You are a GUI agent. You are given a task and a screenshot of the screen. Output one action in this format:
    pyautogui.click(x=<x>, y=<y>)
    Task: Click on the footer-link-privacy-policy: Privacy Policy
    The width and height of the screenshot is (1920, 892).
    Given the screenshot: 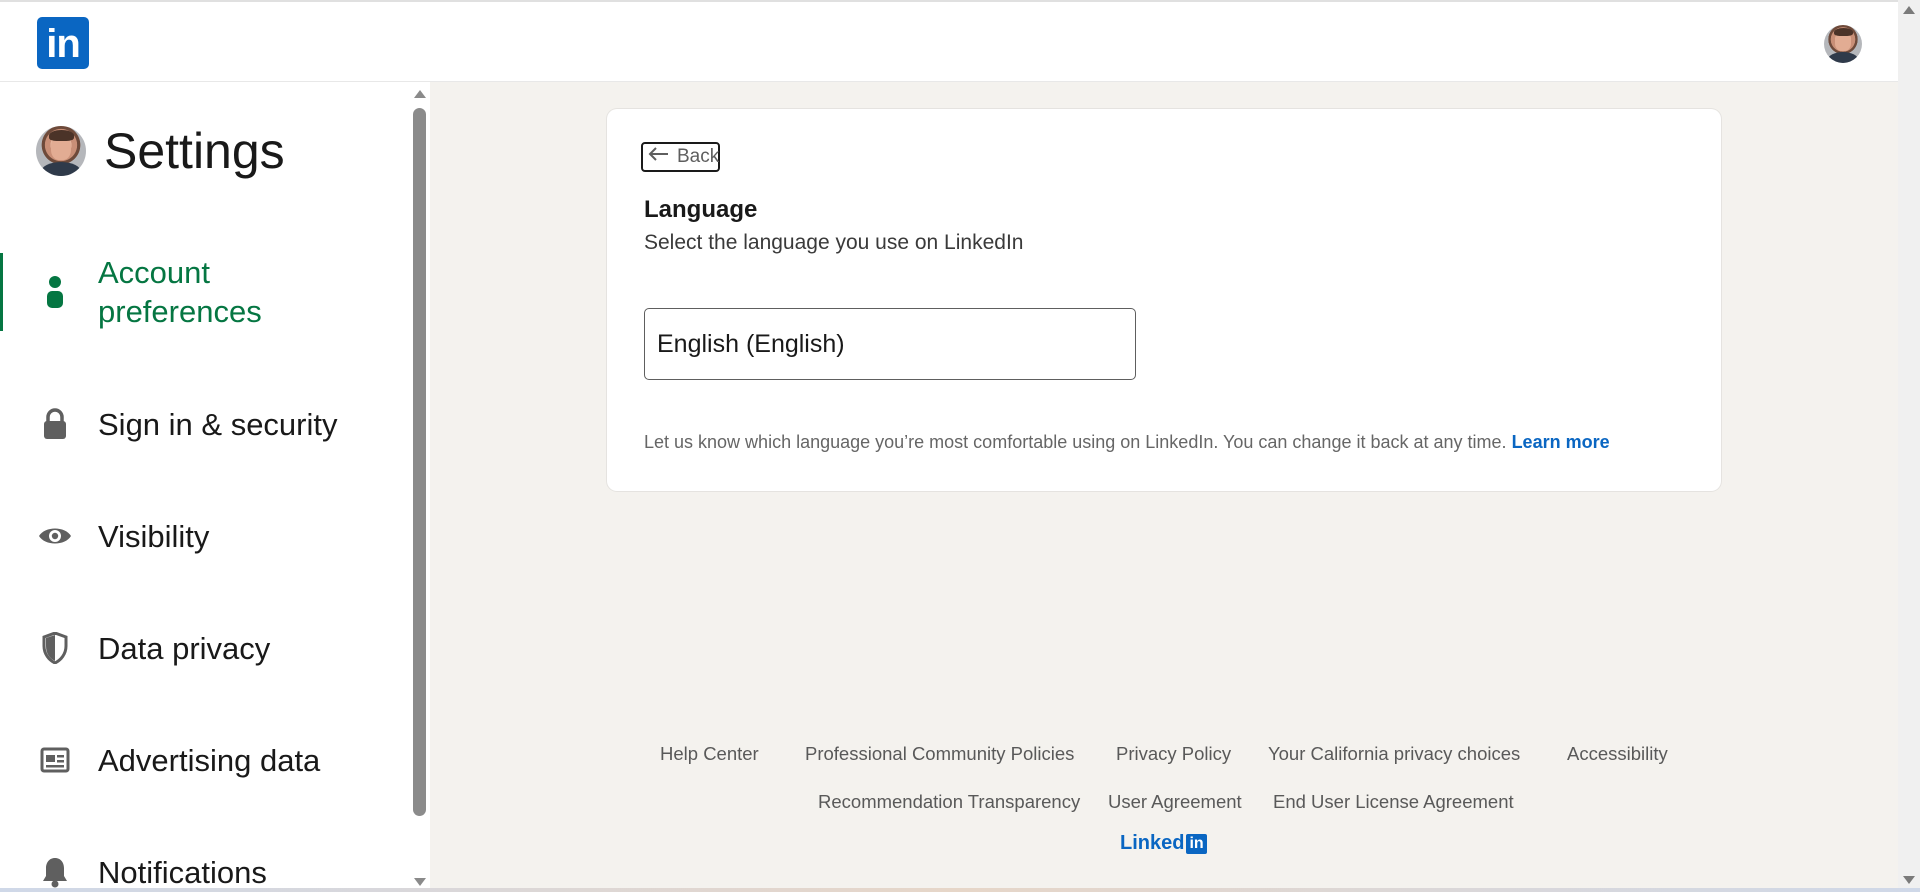 What is the action you would take?
    pyautogui.click(x=1173, y=754)
    